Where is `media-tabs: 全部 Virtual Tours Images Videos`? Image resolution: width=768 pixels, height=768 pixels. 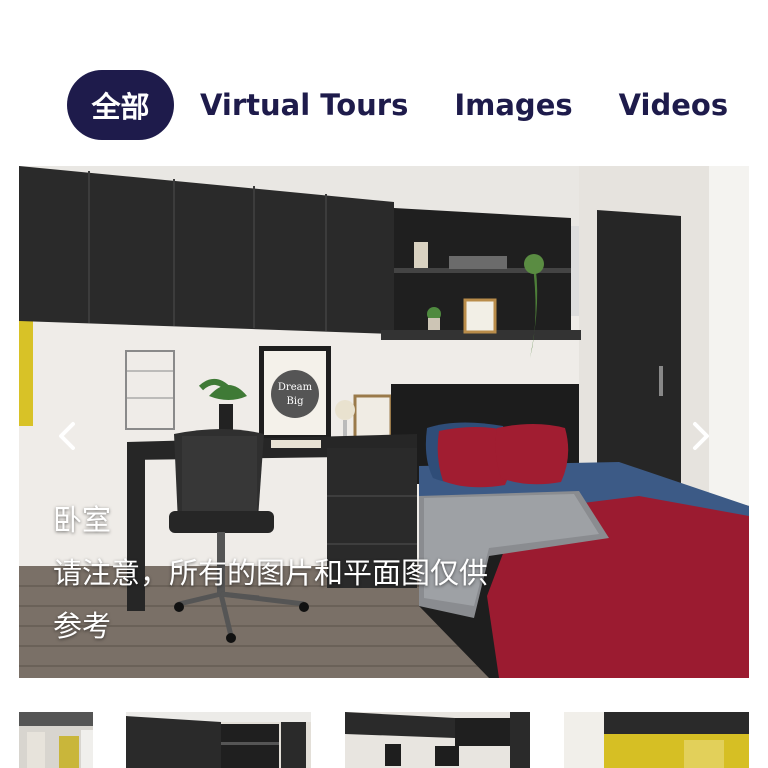
media-tabs: 全部 Virtual Tours Images Videos is located at coordinates (397, 105).